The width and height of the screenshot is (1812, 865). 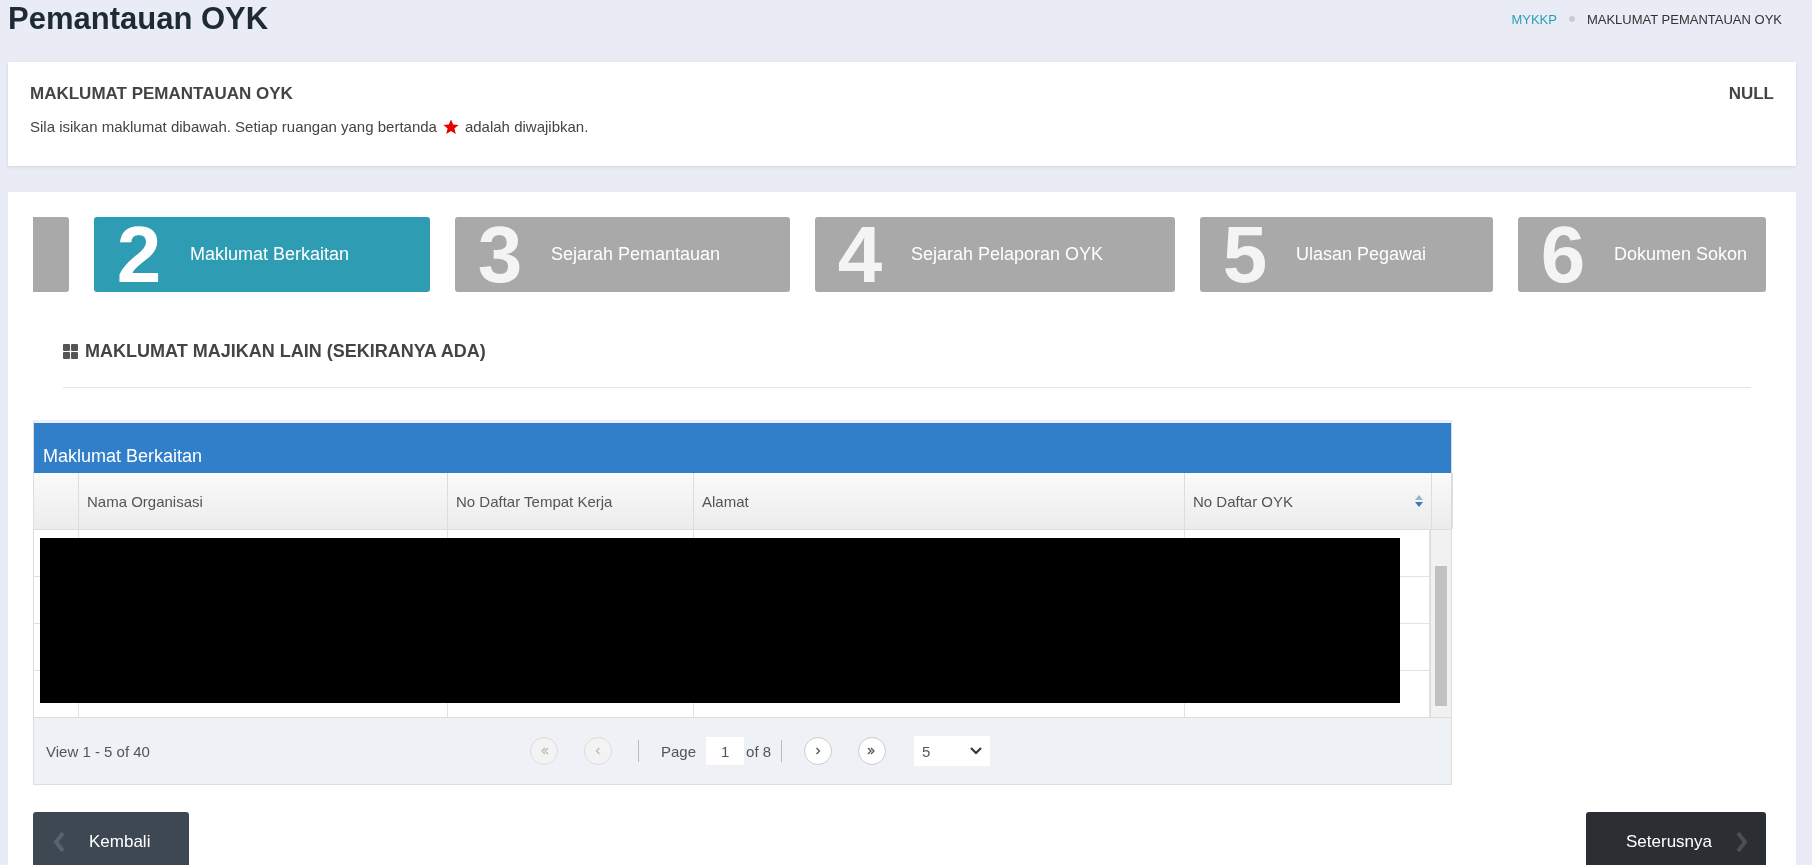 What do you see at coordinates (111, 838) in the screenshot?
I see `back-button: Kembali` at bounding box center [111, 838].